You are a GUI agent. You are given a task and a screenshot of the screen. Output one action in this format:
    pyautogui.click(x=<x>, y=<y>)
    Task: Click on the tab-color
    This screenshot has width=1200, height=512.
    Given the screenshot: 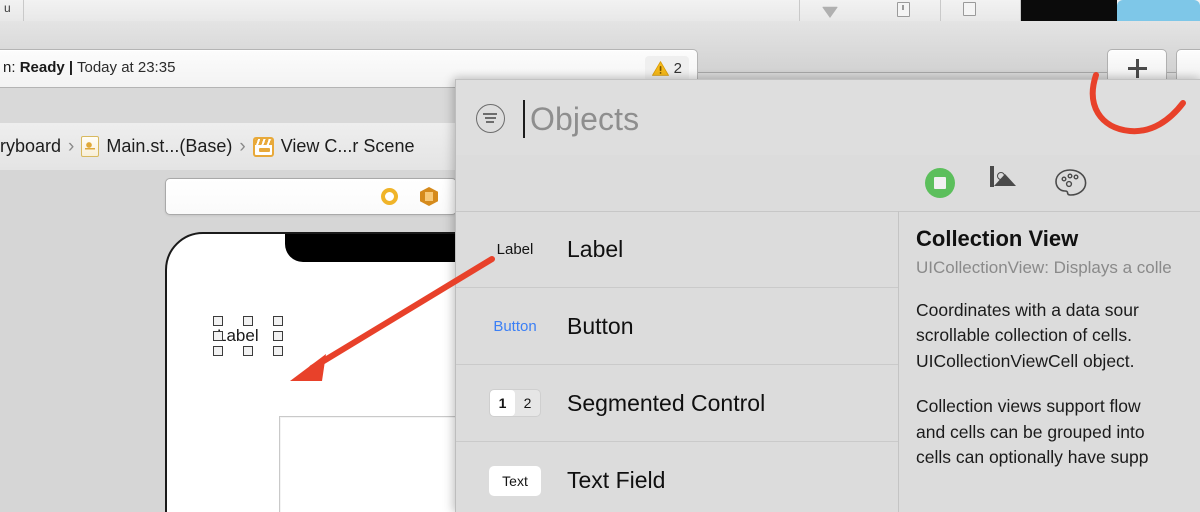 What is the action you would take?
    pyautogui.click(x=1071, y=183)
    